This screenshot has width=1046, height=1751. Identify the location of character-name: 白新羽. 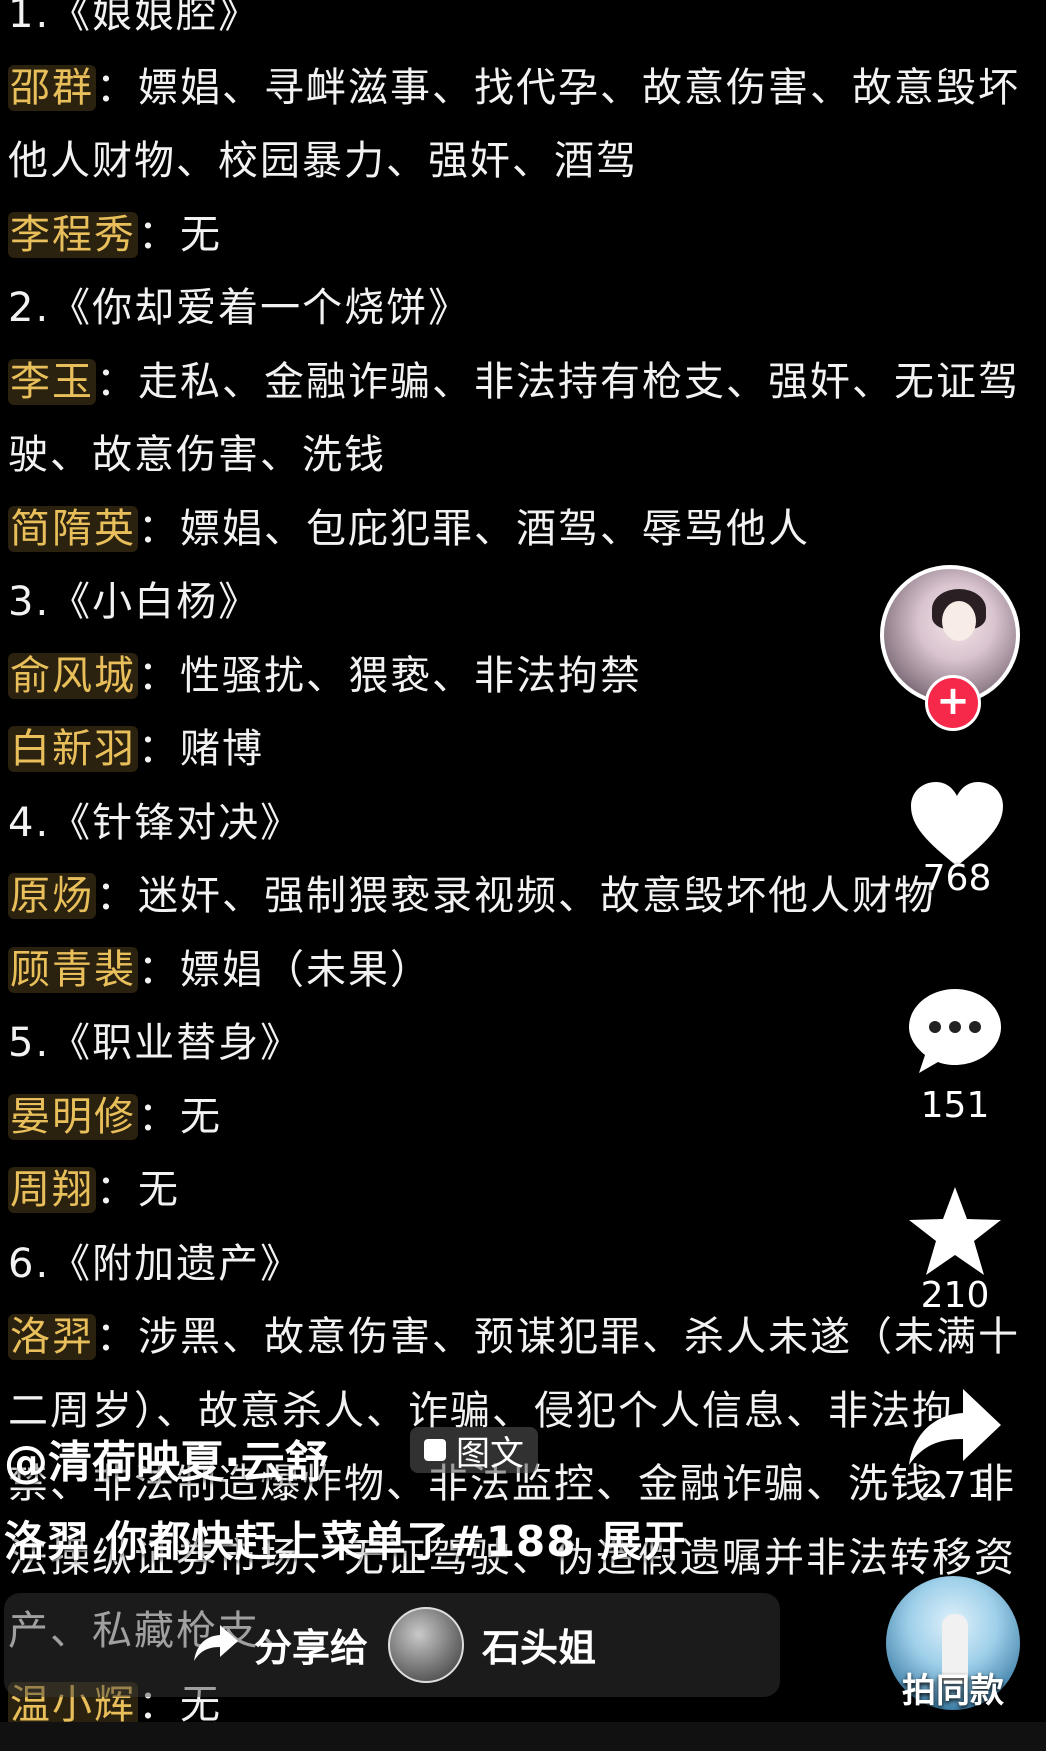
(73, 749).